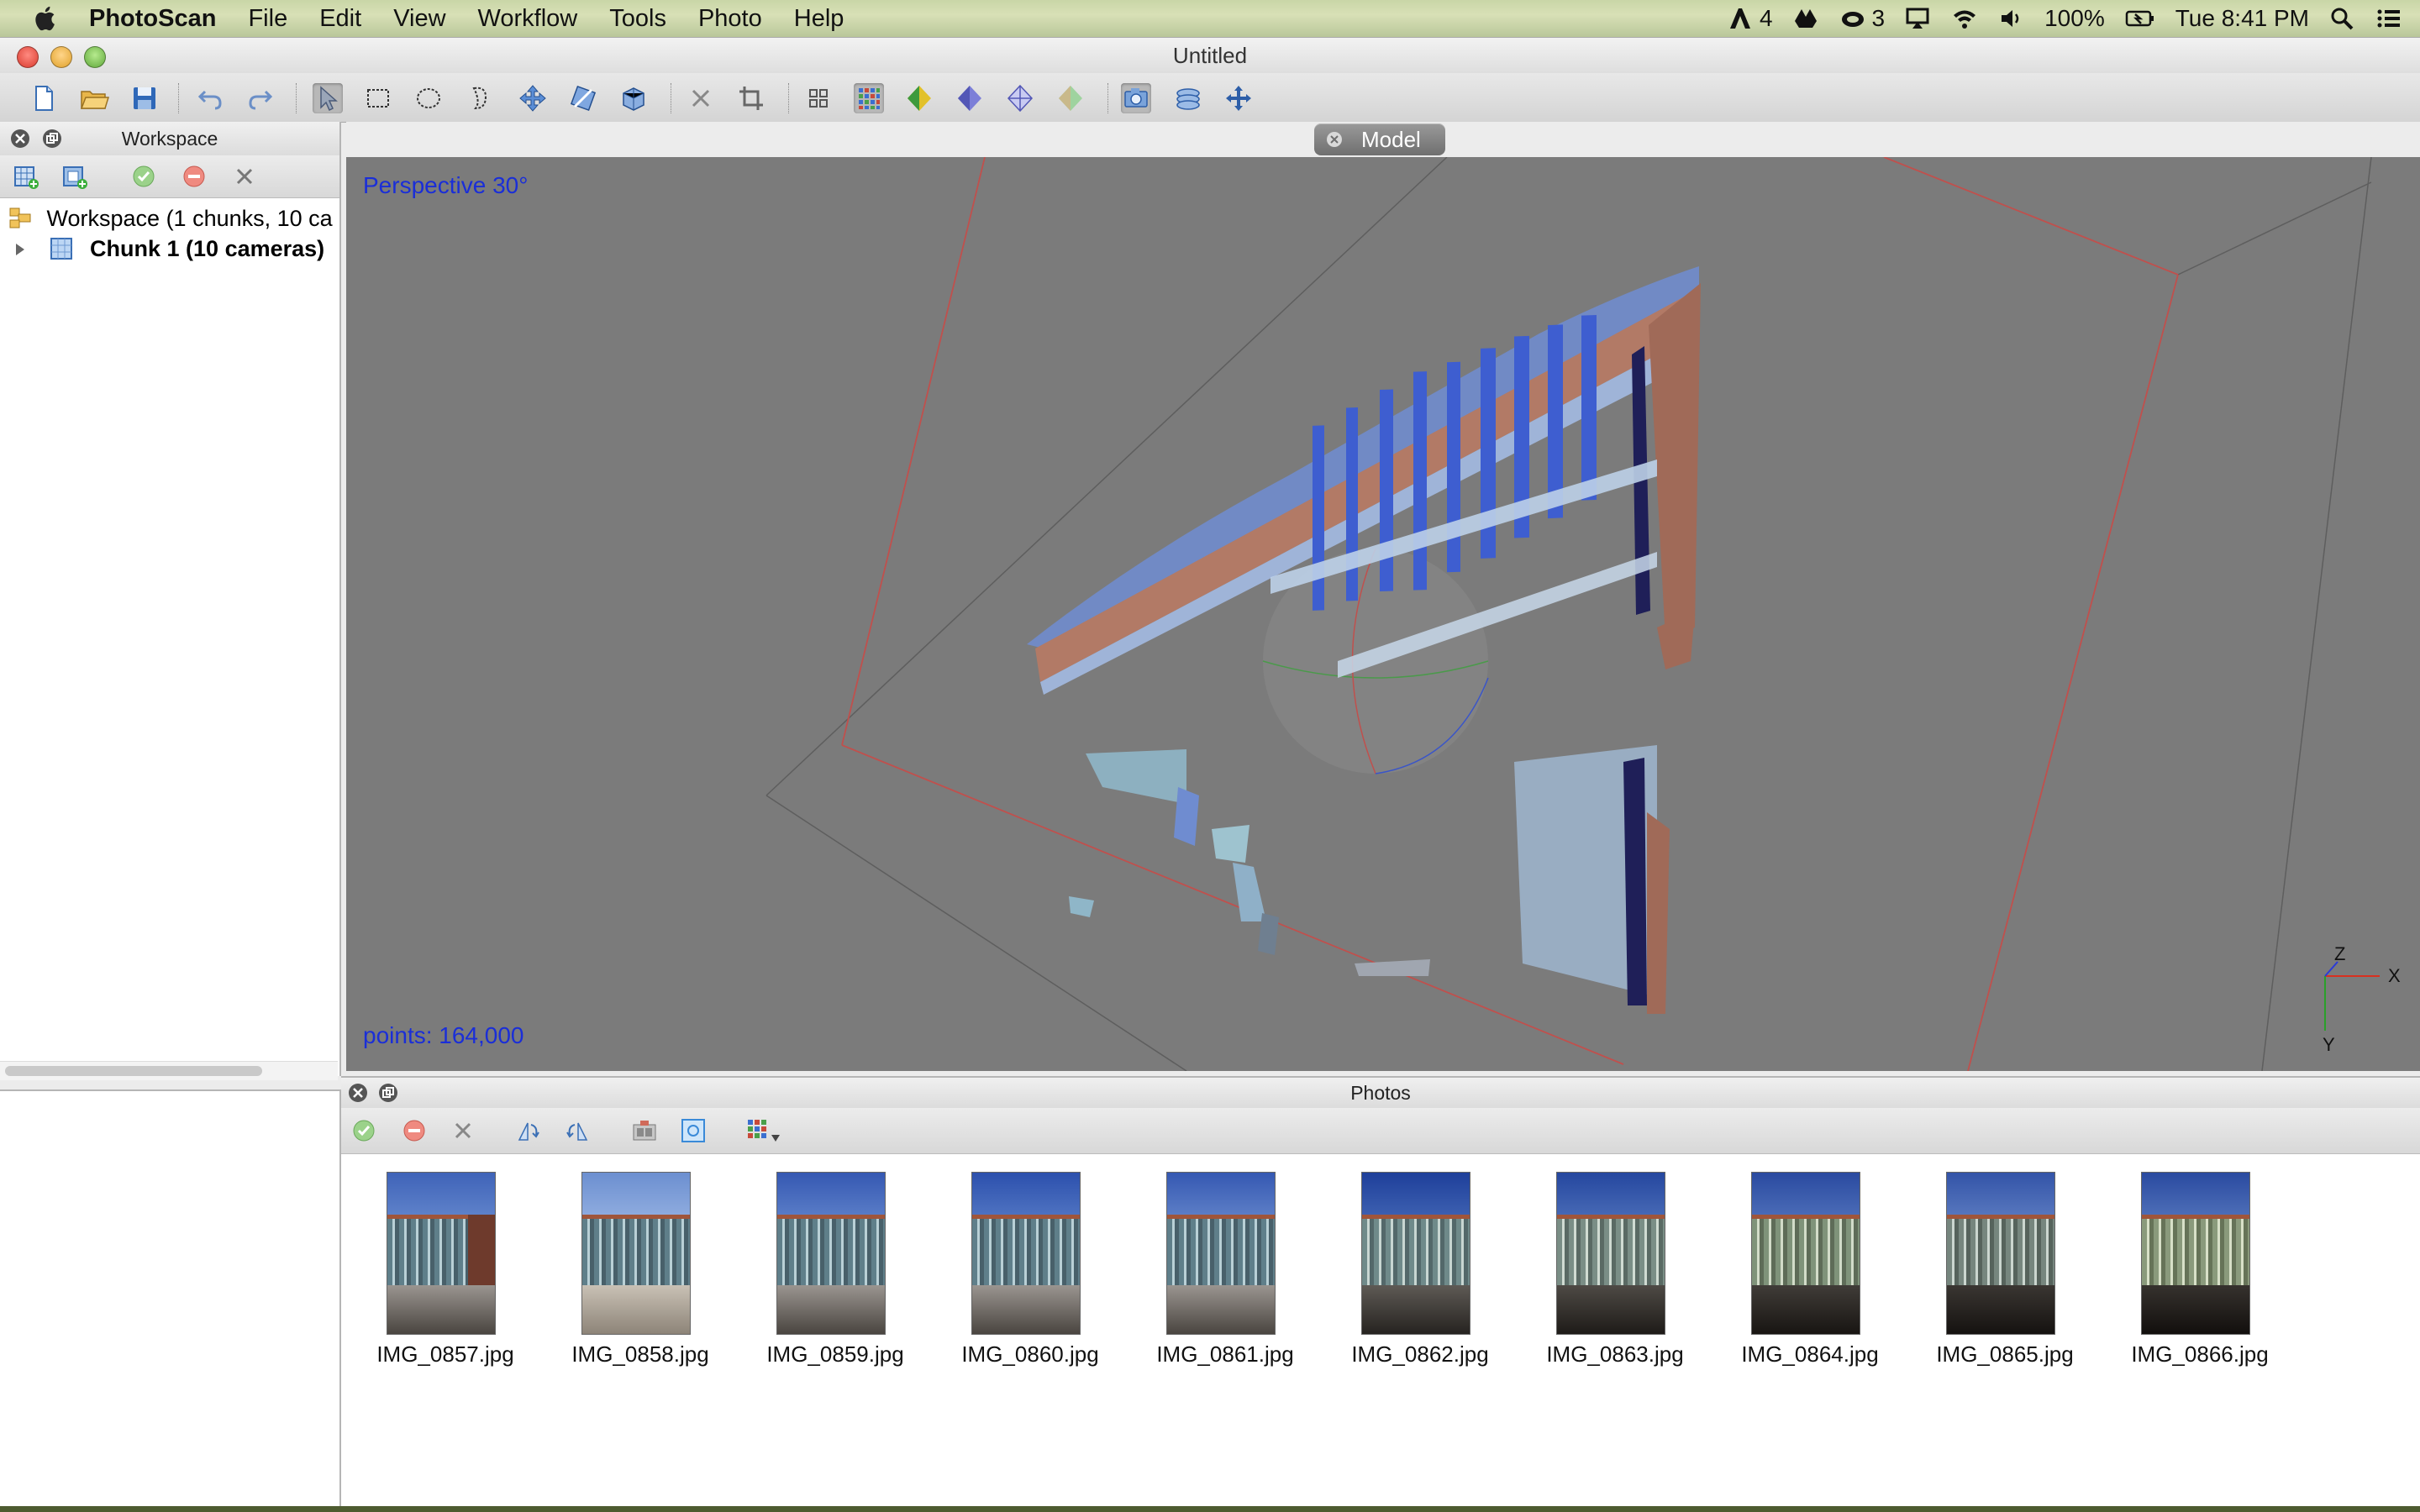 The width and height of the screenshot is (2420, 1512). Describe the element at coordinates (1420, 1354) in the screenshot. I see `photo-filename: IMG_0862.jpg` at that location.